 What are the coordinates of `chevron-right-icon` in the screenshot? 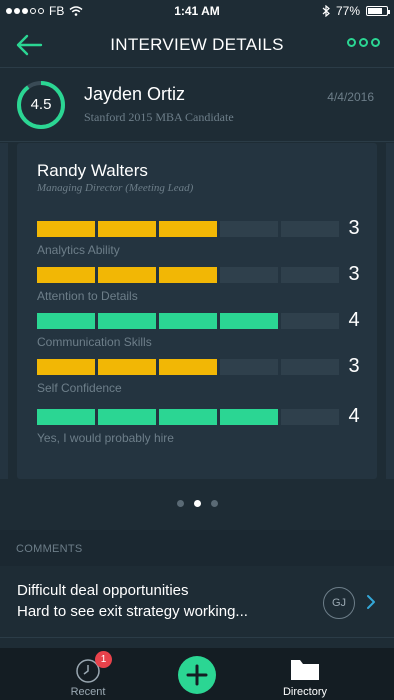 It's located at (371, 602).